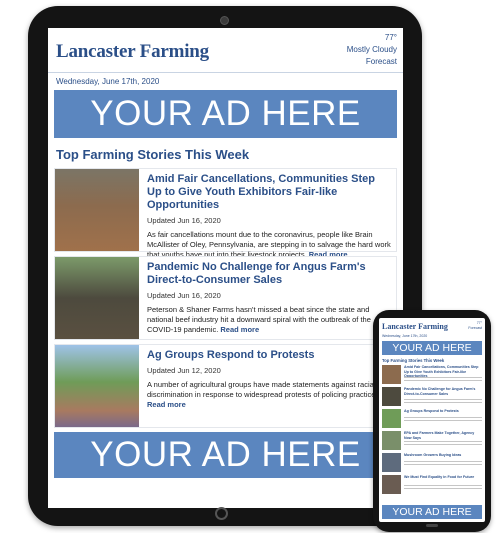  Describe the element at coordinates (405, 336) in the screenshot. I see `phone-date-line: Wednesday, June 17th, 2020` at that location.